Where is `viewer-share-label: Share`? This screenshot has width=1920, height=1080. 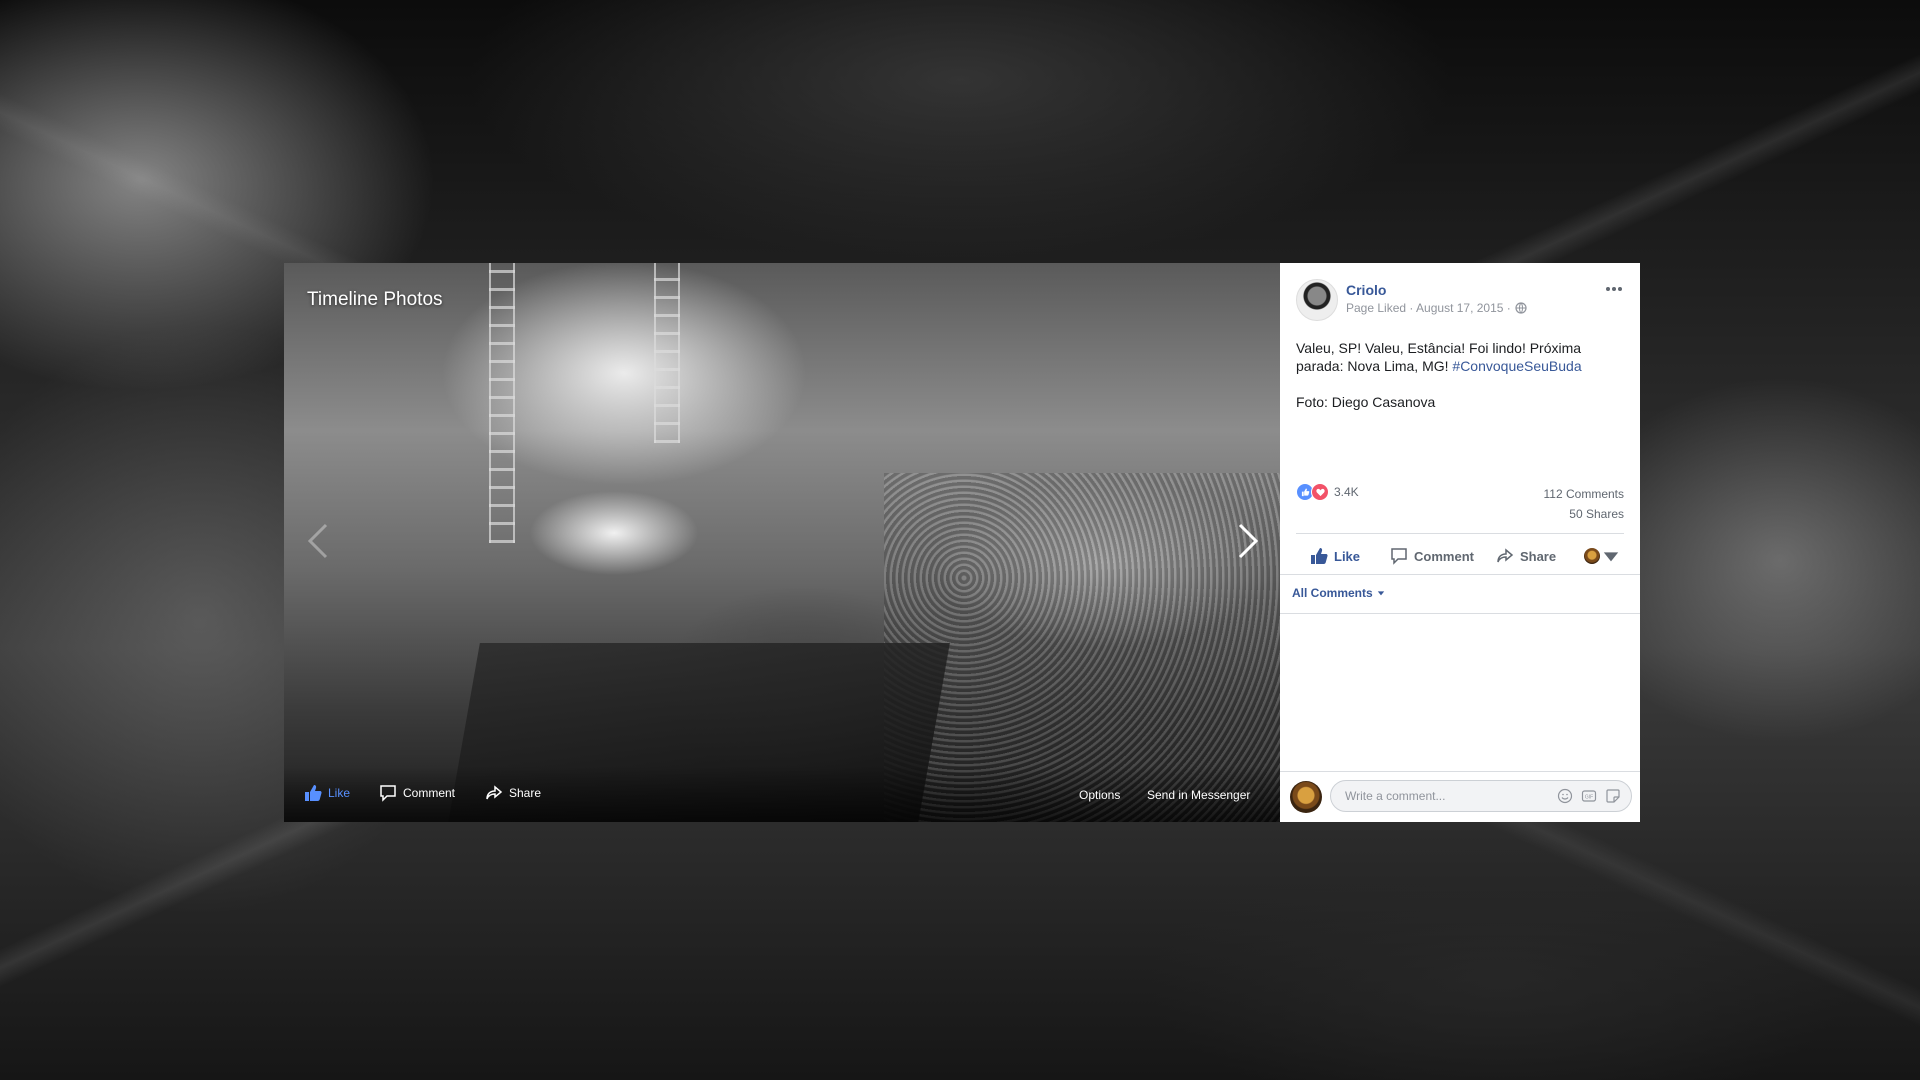 viewer-share-label: Share is located at coordinates (525, 793).